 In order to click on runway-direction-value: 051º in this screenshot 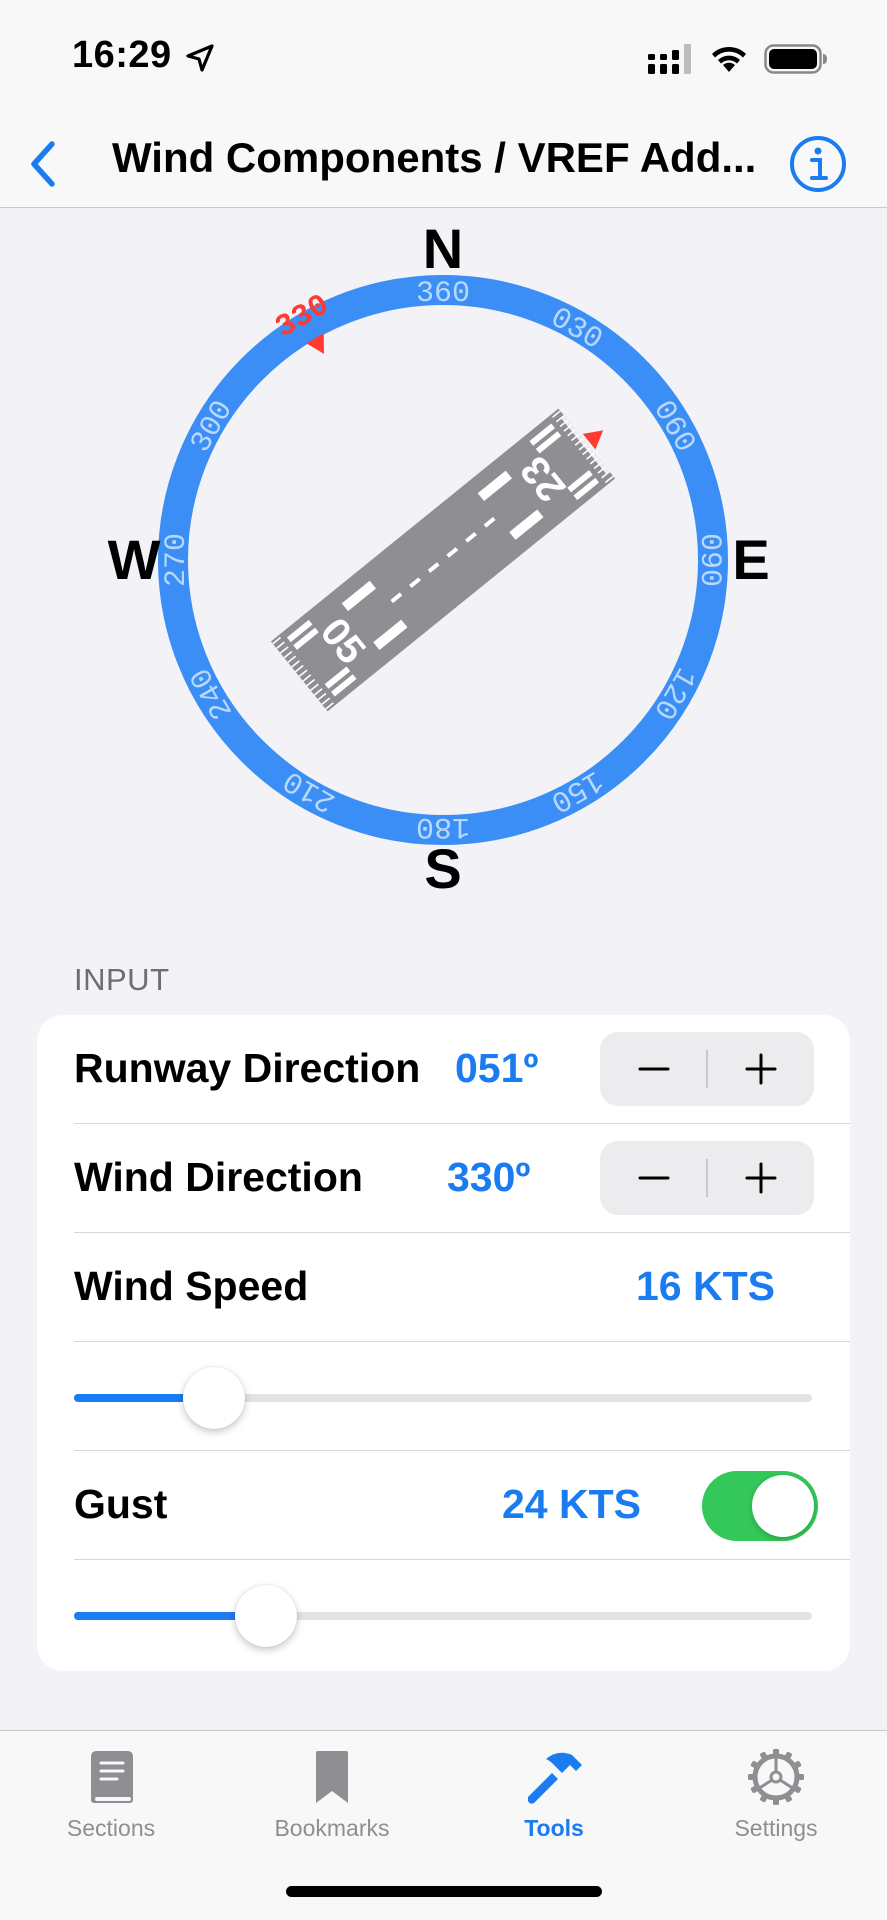, I will do `click(497, 1068)`.